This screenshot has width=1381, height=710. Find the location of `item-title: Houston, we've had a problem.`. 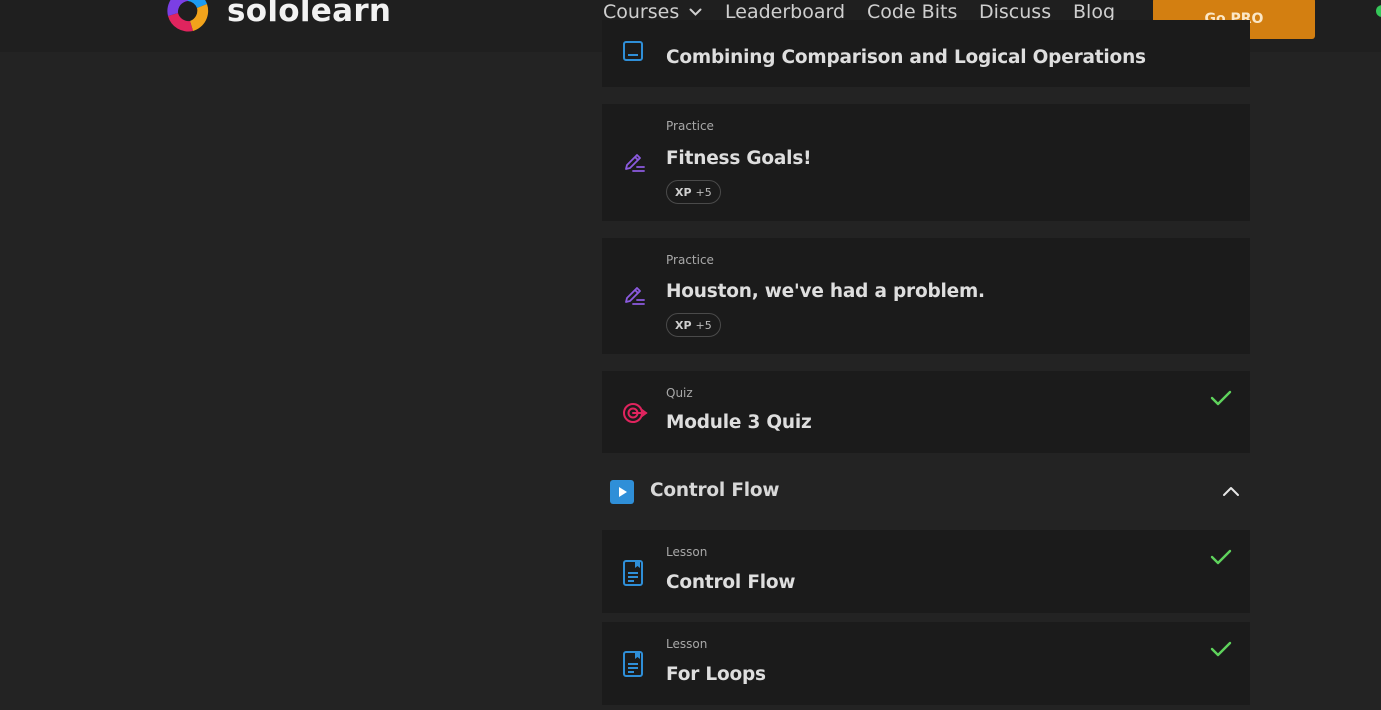

item-title: Houston, we've had a problem. is located at coordinates (825, 291).